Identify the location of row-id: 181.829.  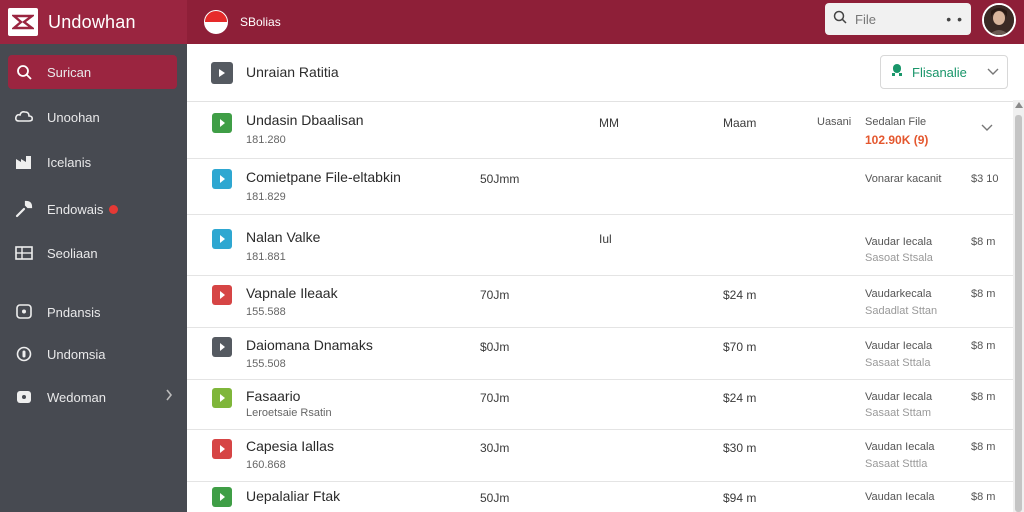
(266, 197).